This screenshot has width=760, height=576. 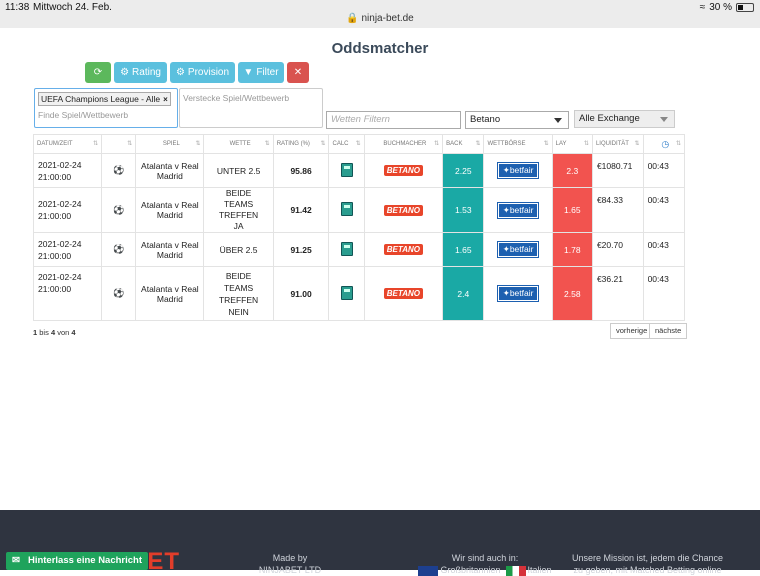 I want to click on refresh-button: ⟳, so click(x=98, y=72).